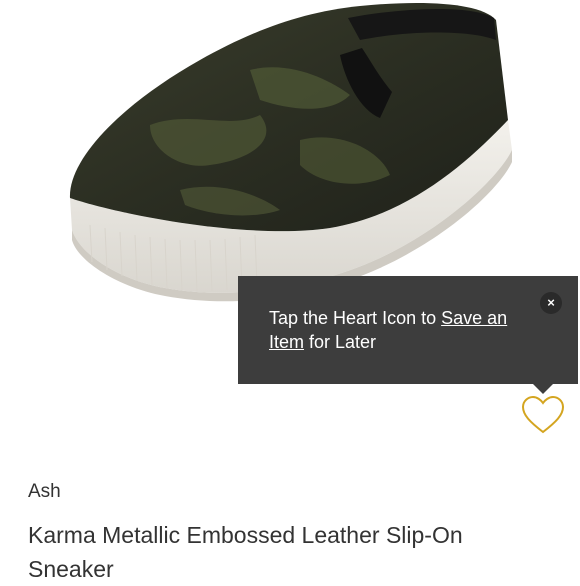 Image resolution: width=580 pixels, height=586 pixels. What do you see at coordinates (44, 491) in the screenshot?
I see `brand-name: Ash` at bounding box center [44, 491].